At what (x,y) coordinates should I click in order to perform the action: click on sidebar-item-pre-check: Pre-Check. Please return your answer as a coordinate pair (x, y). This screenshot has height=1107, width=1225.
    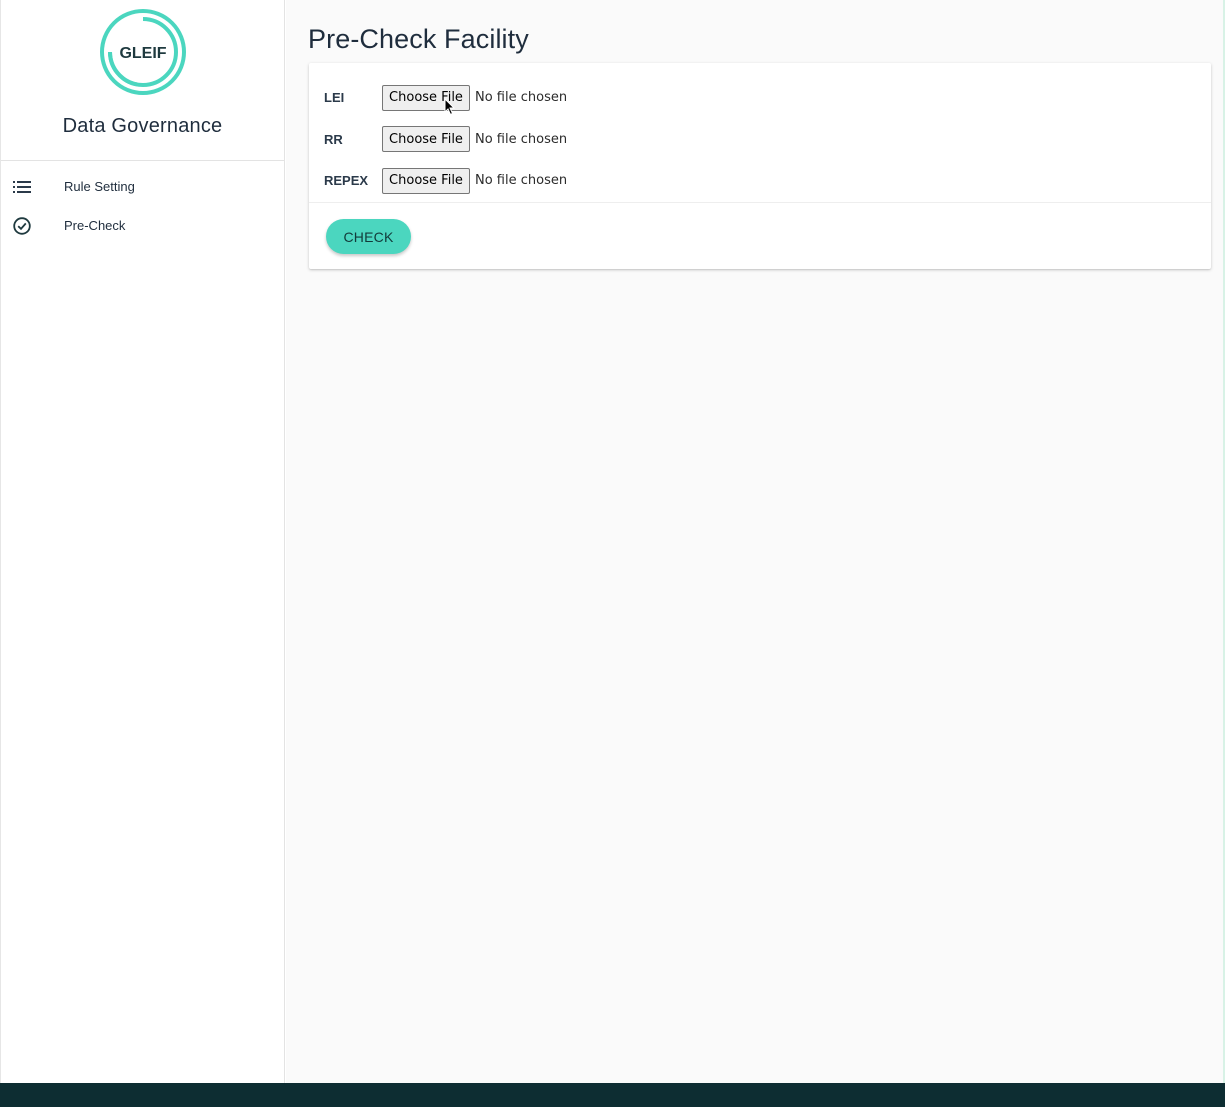
    Looking at the image, I should click on (142, 225).